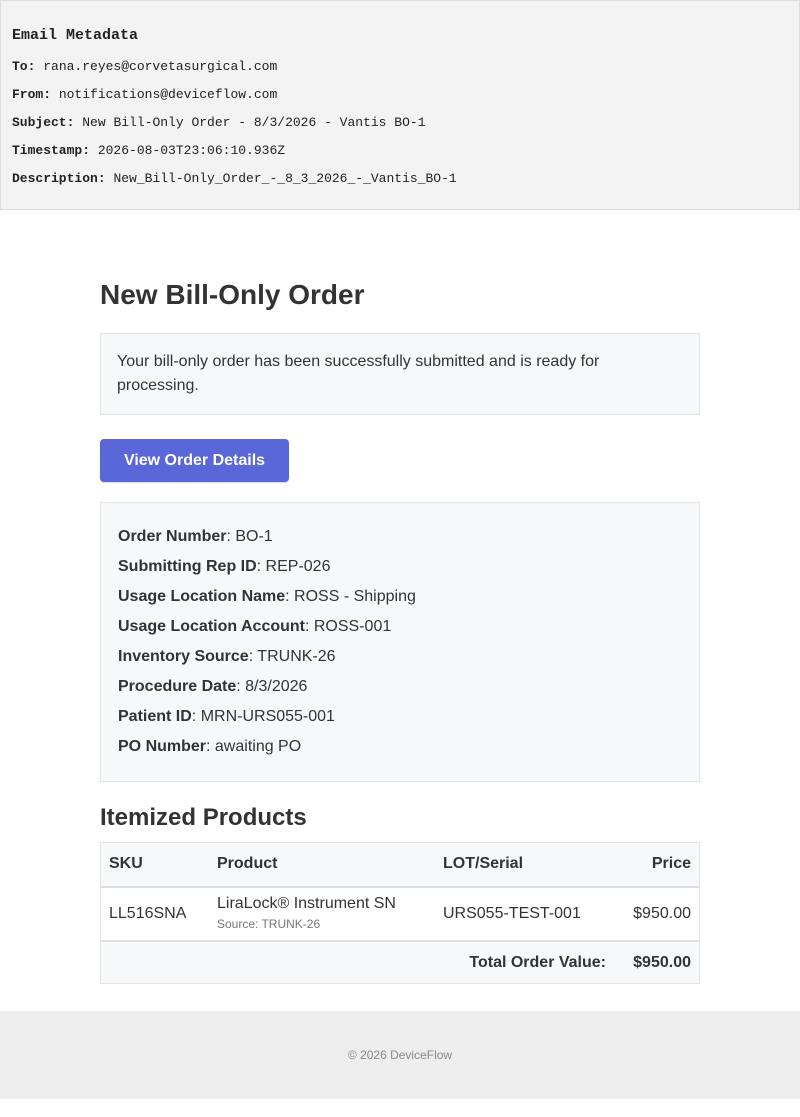  What do you see at coordinates (306, 903) in the screenshot?
I see `cell-product: LiraLock® Instrument SN` at bounding box center [306, 903].